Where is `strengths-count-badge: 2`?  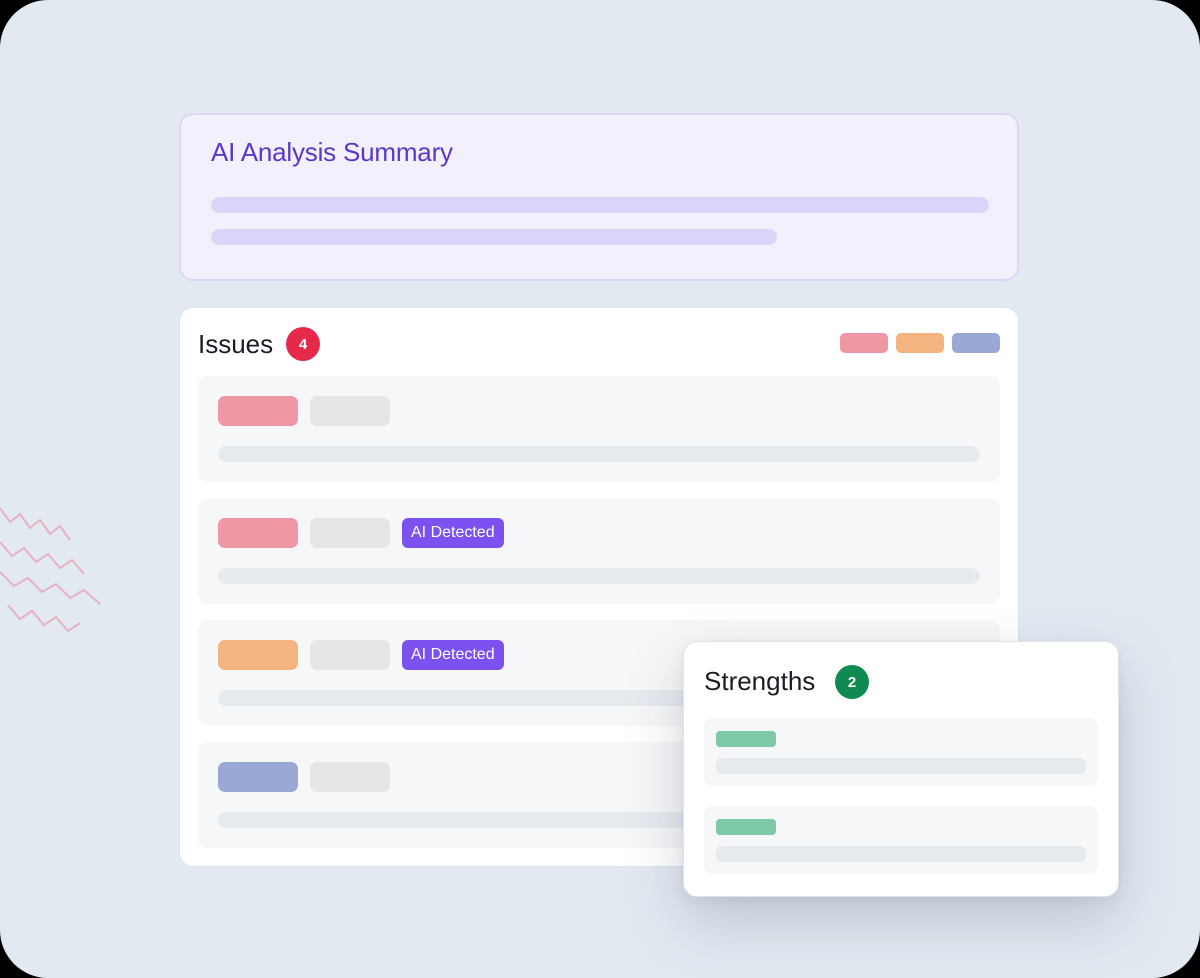 strengths-count-badge: 2 is located at coordinates (852, 682).